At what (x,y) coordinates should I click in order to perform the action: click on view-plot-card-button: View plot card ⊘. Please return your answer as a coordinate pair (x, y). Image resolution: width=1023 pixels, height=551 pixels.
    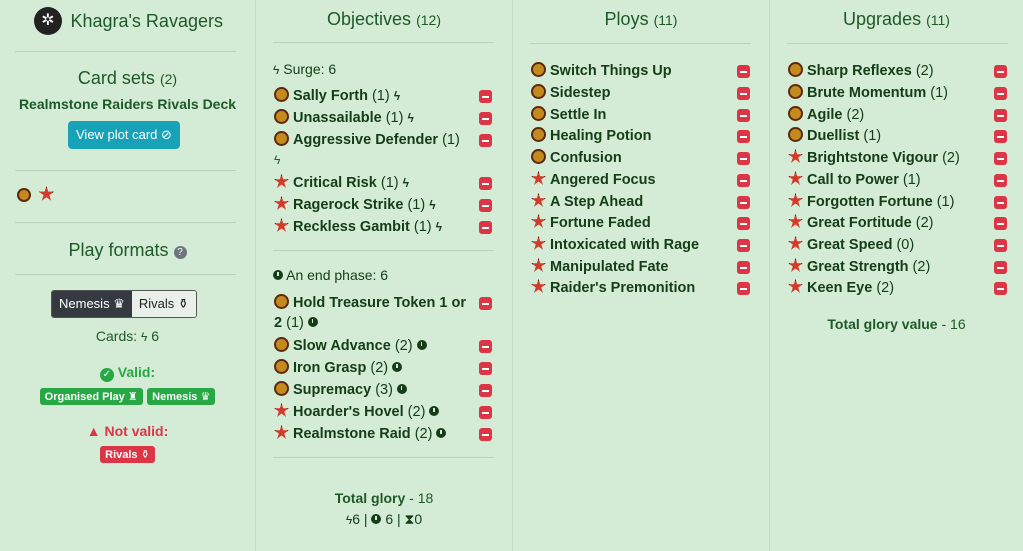
    Looking at the image, I should click on (124, 135).